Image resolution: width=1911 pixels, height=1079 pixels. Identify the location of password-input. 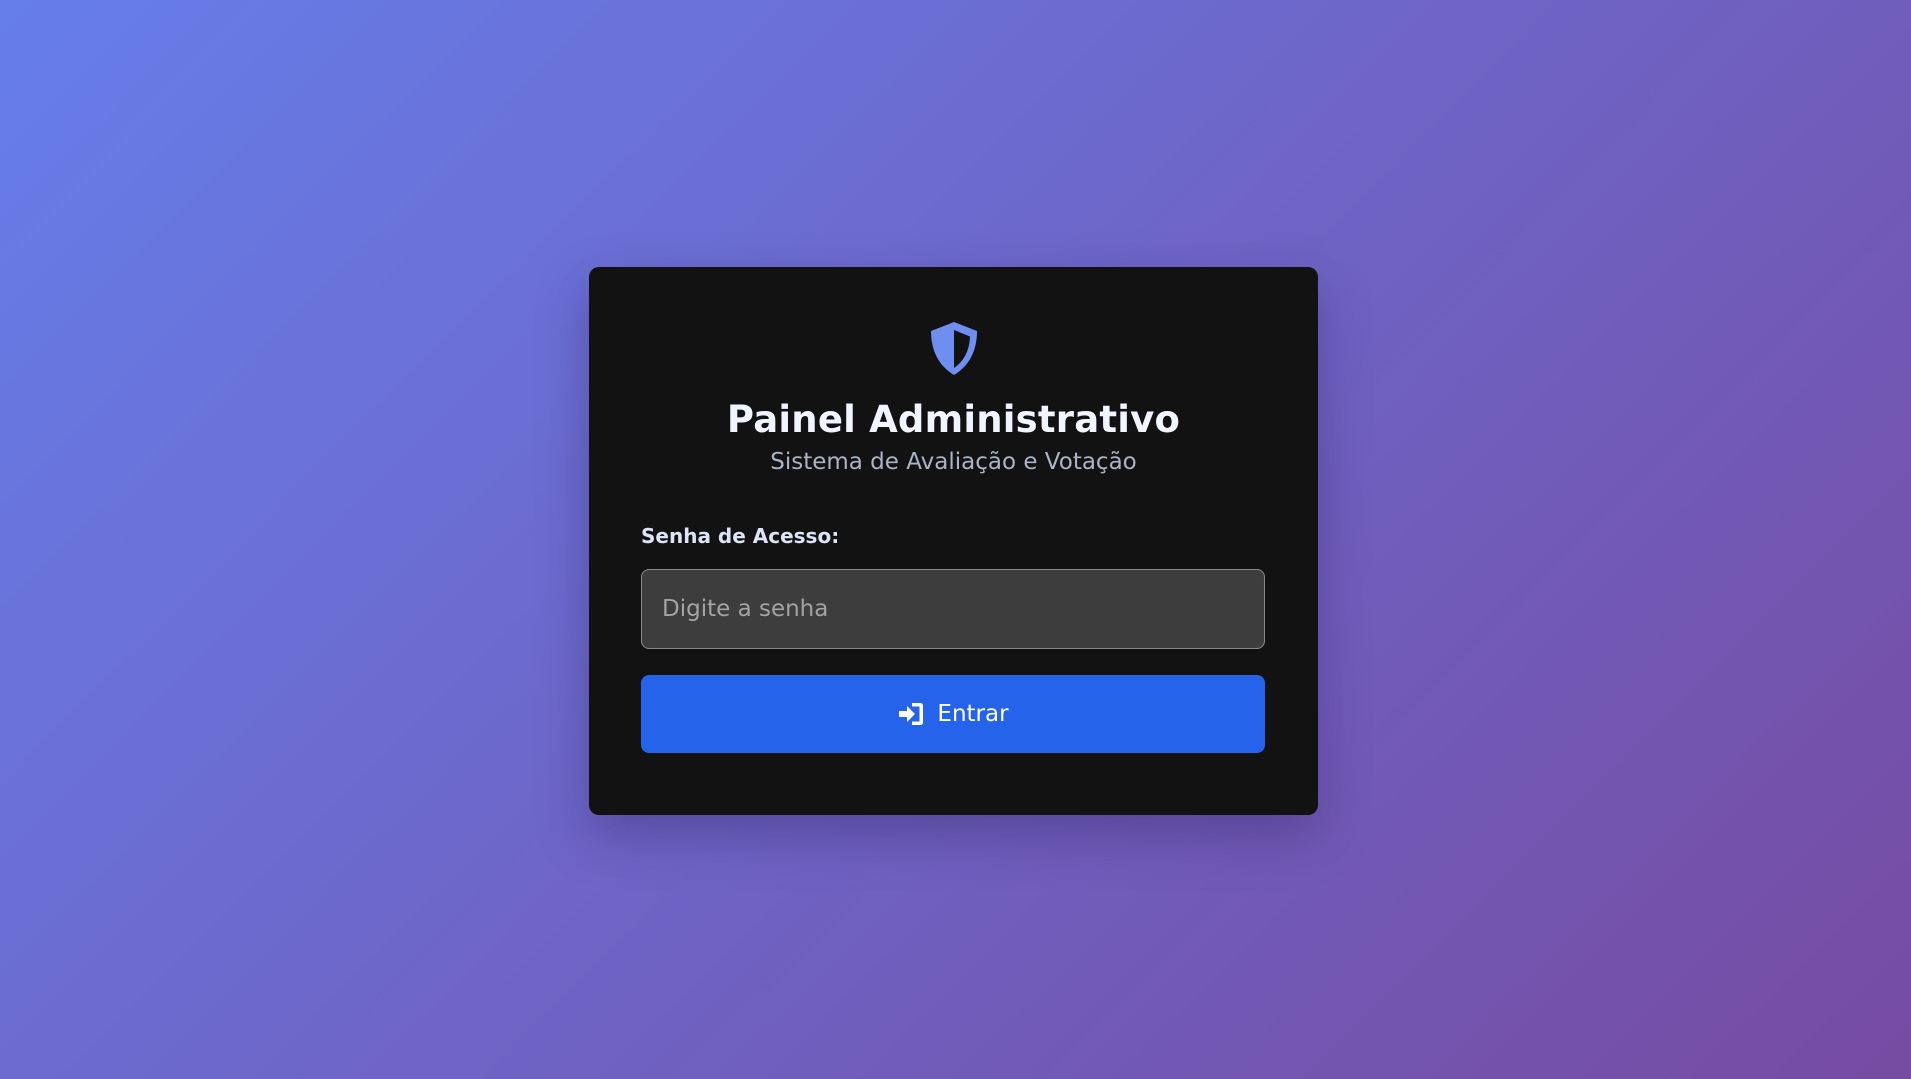
(953, 609).